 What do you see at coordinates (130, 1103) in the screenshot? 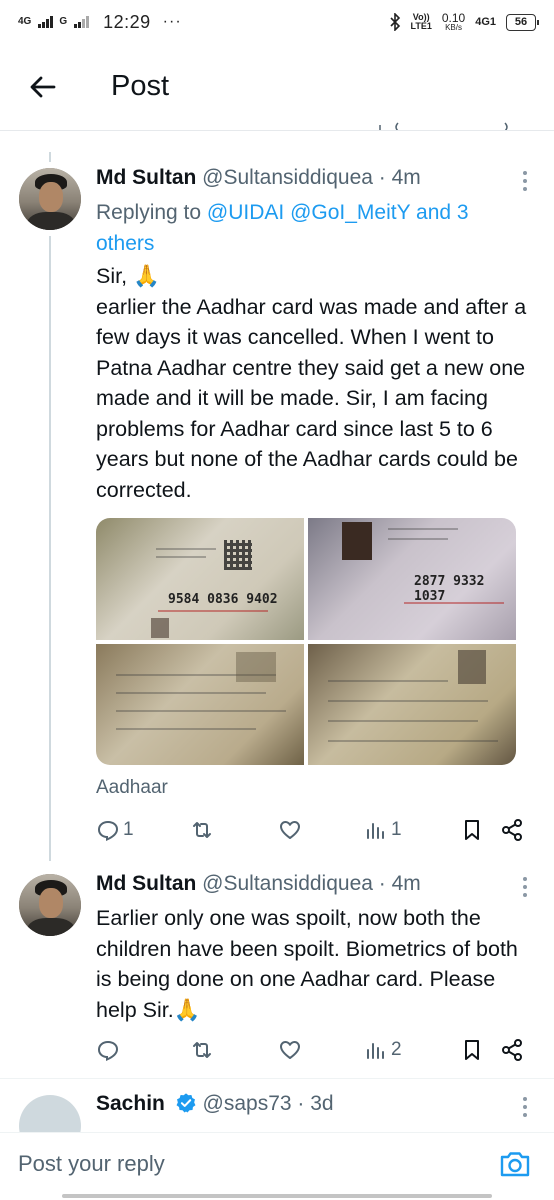
I see `display-name: Sachin` at bounding box center [130, 1103].